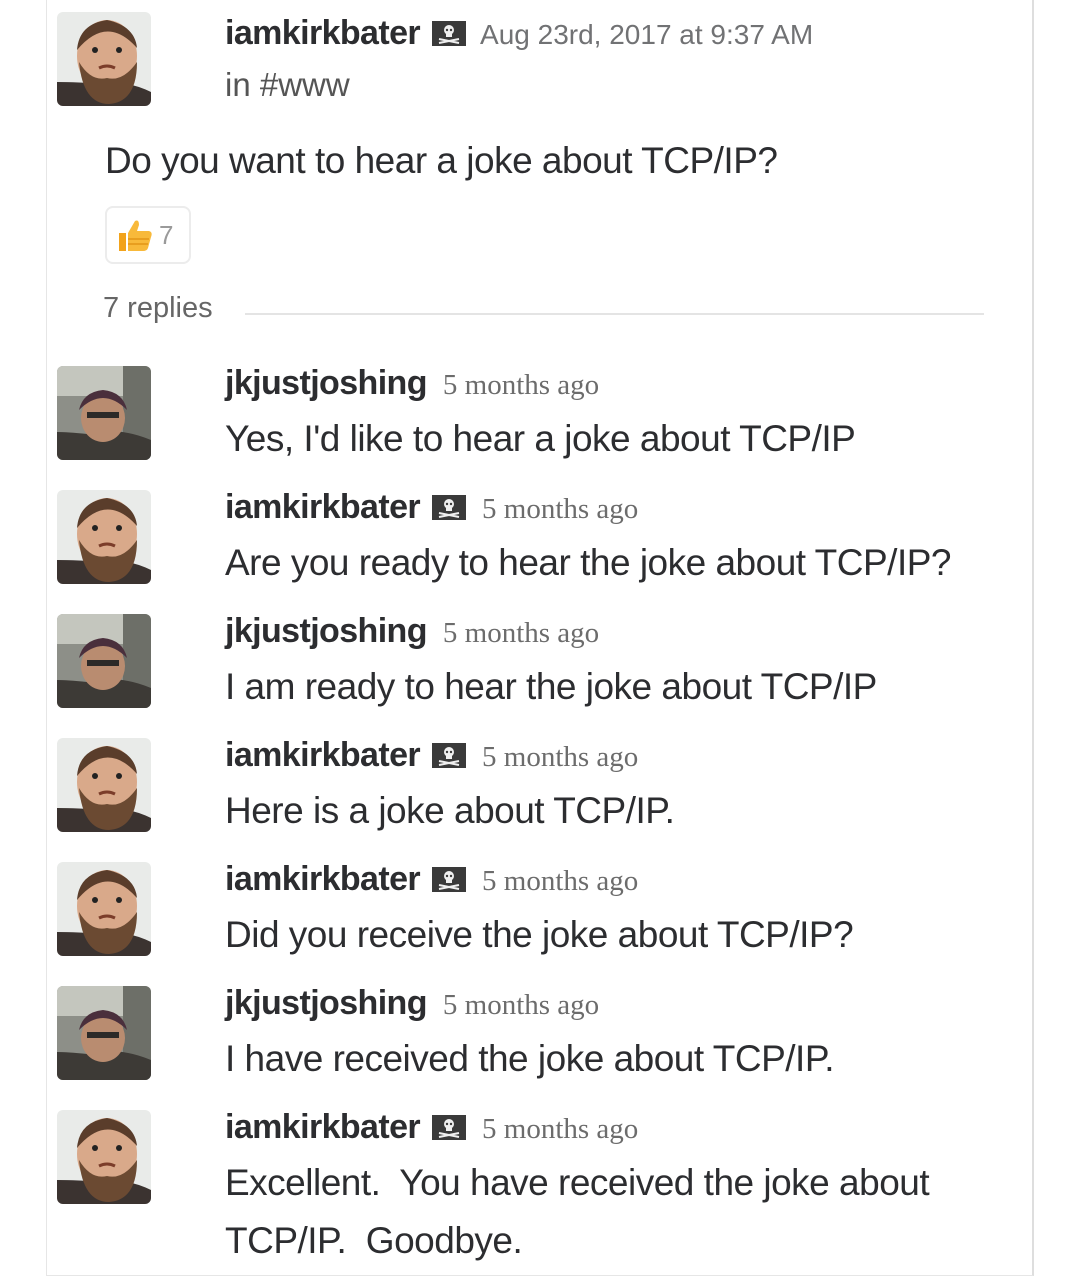 The image size is (1078, 1285). I want to click on reaction-button: 7, so click(148, 235).